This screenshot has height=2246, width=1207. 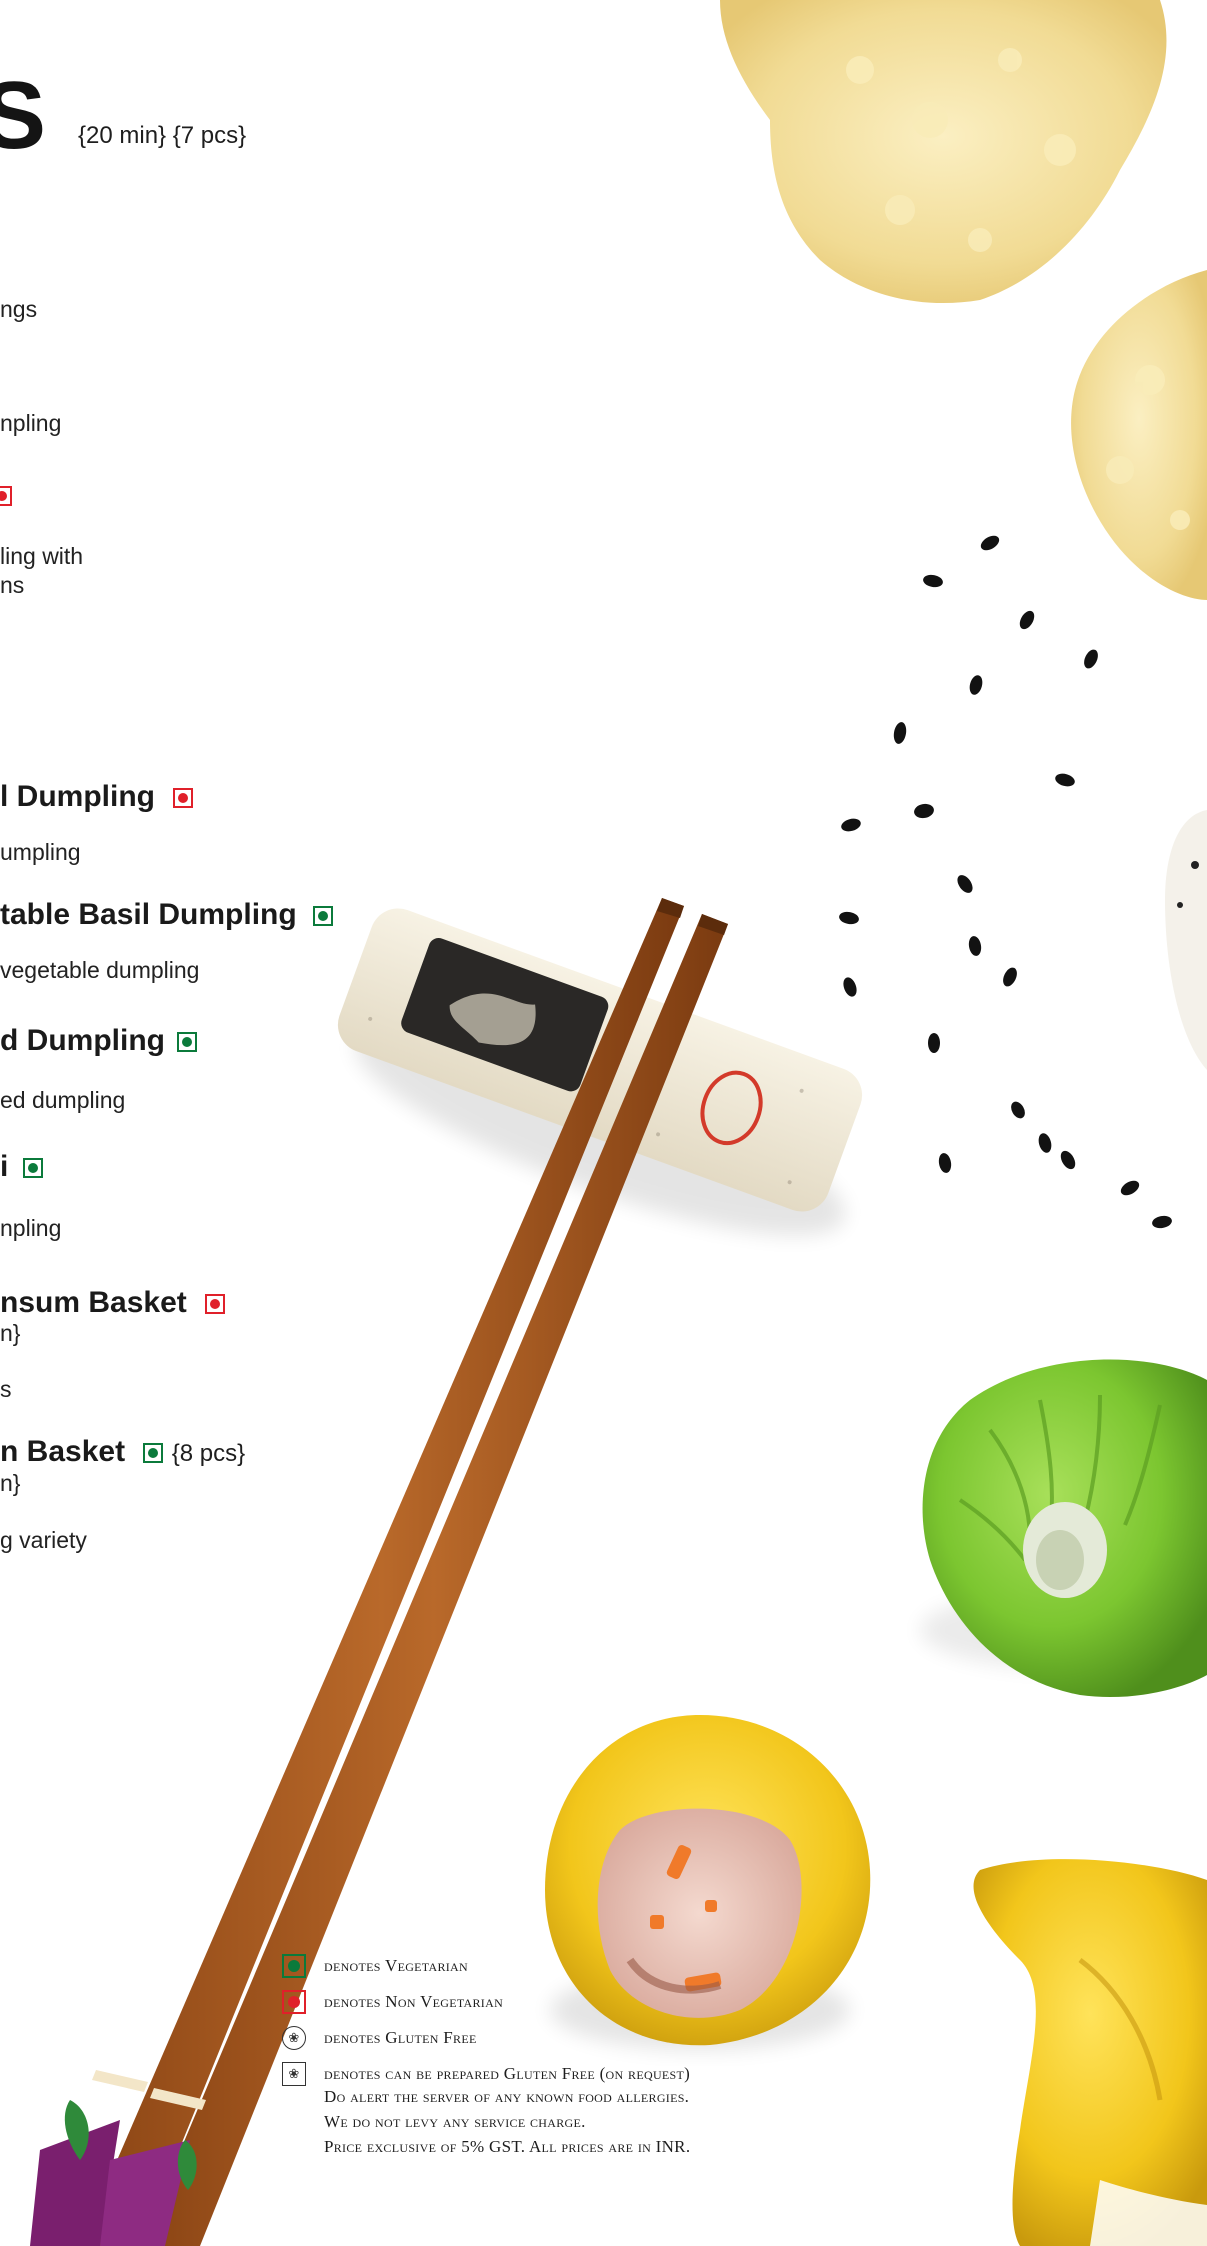 What do you see at coordinates (23, 115) in the screenshot?
I see `section-heading-letter: S` at bounding box center [23, 115].